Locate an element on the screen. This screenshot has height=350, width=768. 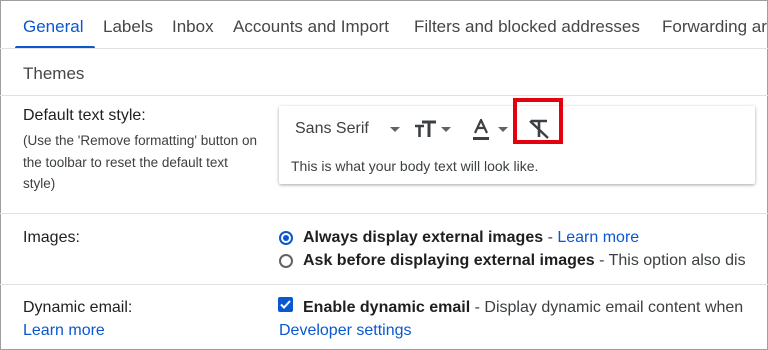
dynamic-email-learn-more-link: Learn more is located at coordinates (64, 331).